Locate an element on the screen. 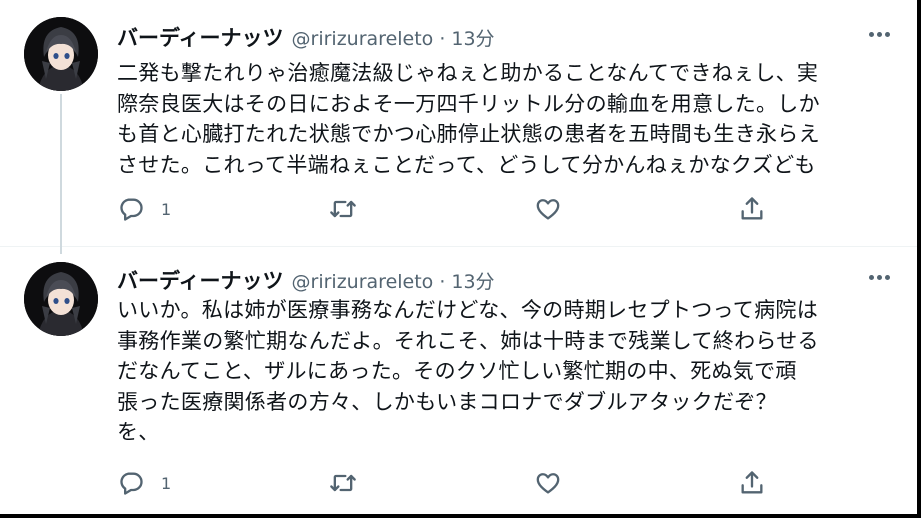 Image resolution: width=921 pixels, height=518 pixels. window-border-bottom is located at coordinates (460, 516).